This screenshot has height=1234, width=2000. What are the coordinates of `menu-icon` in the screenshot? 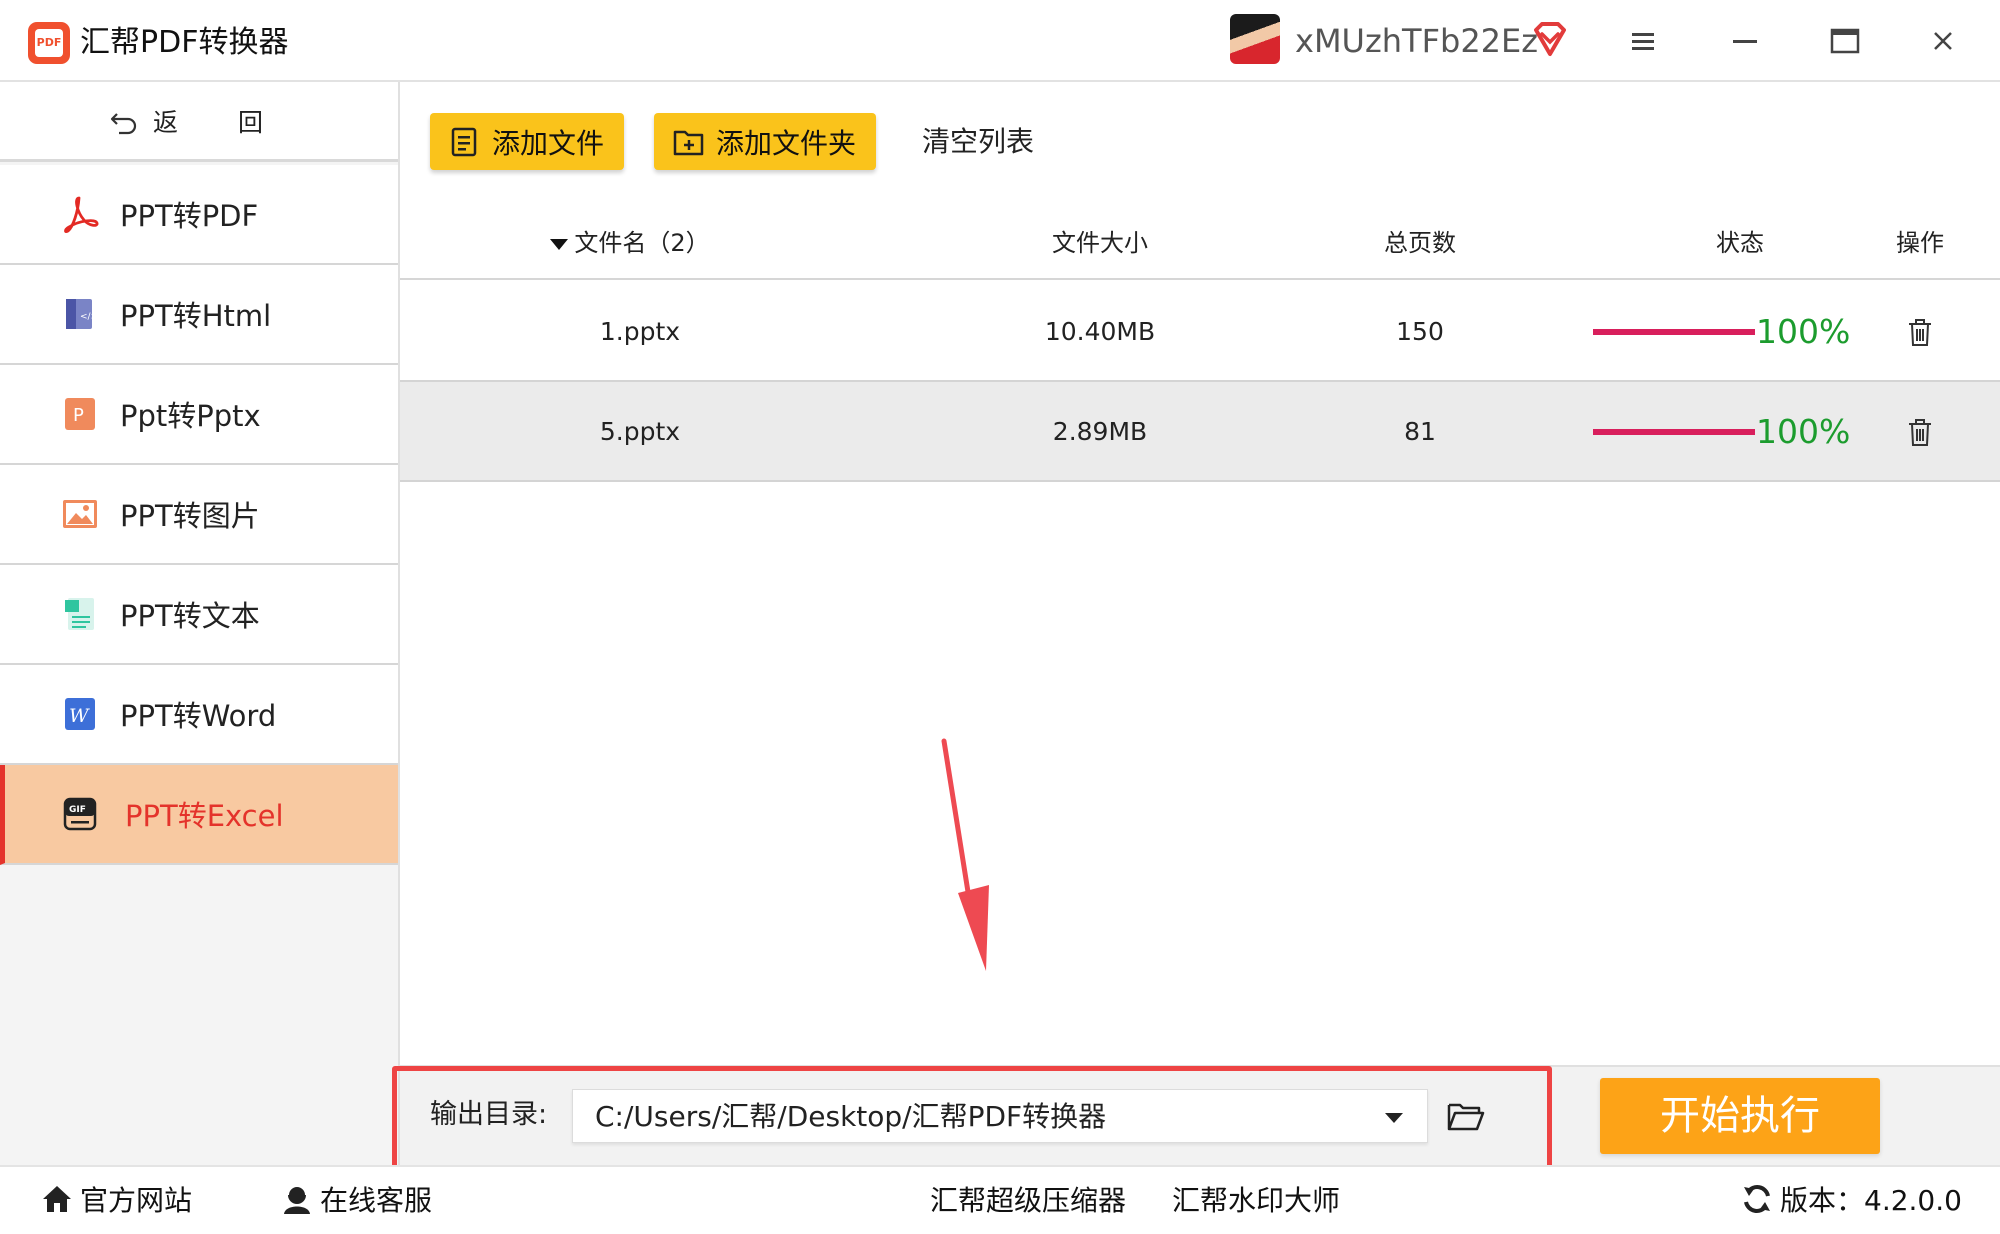 It's located at (1643, 41).